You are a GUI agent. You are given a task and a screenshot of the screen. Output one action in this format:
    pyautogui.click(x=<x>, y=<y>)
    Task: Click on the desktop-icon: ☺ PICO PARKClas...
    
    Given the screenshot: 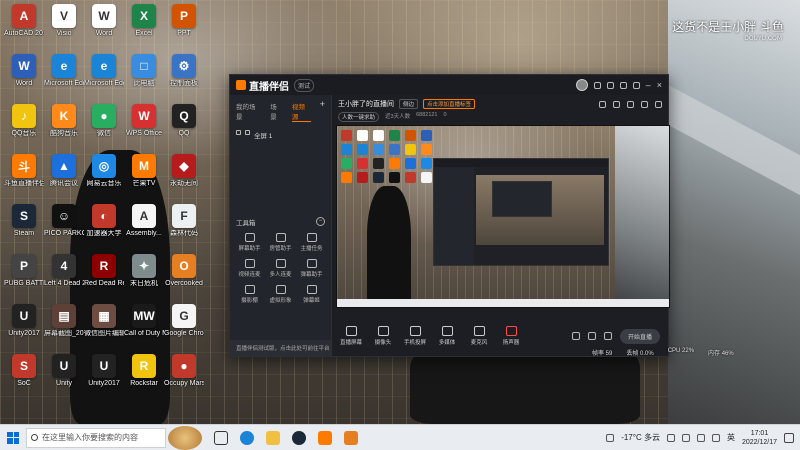 What is the action you would take?
    pyautogui.click(x=64, y=227)
    